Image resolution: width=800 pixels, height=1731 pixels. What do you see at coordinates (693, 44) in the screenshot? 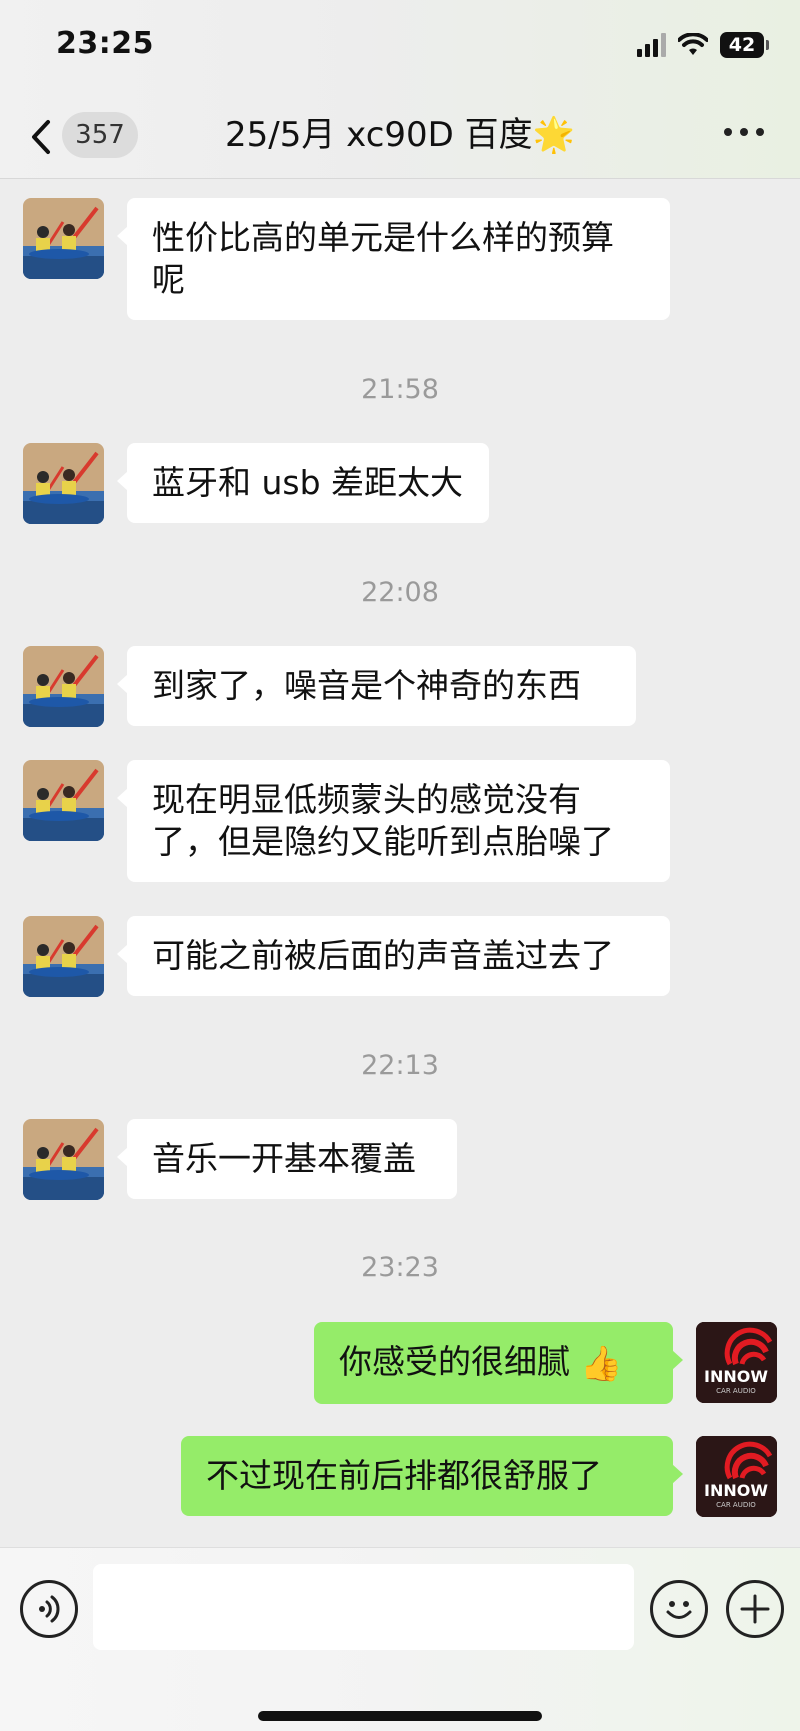
I see `wifi-icon` at bounding box center [693, 44].